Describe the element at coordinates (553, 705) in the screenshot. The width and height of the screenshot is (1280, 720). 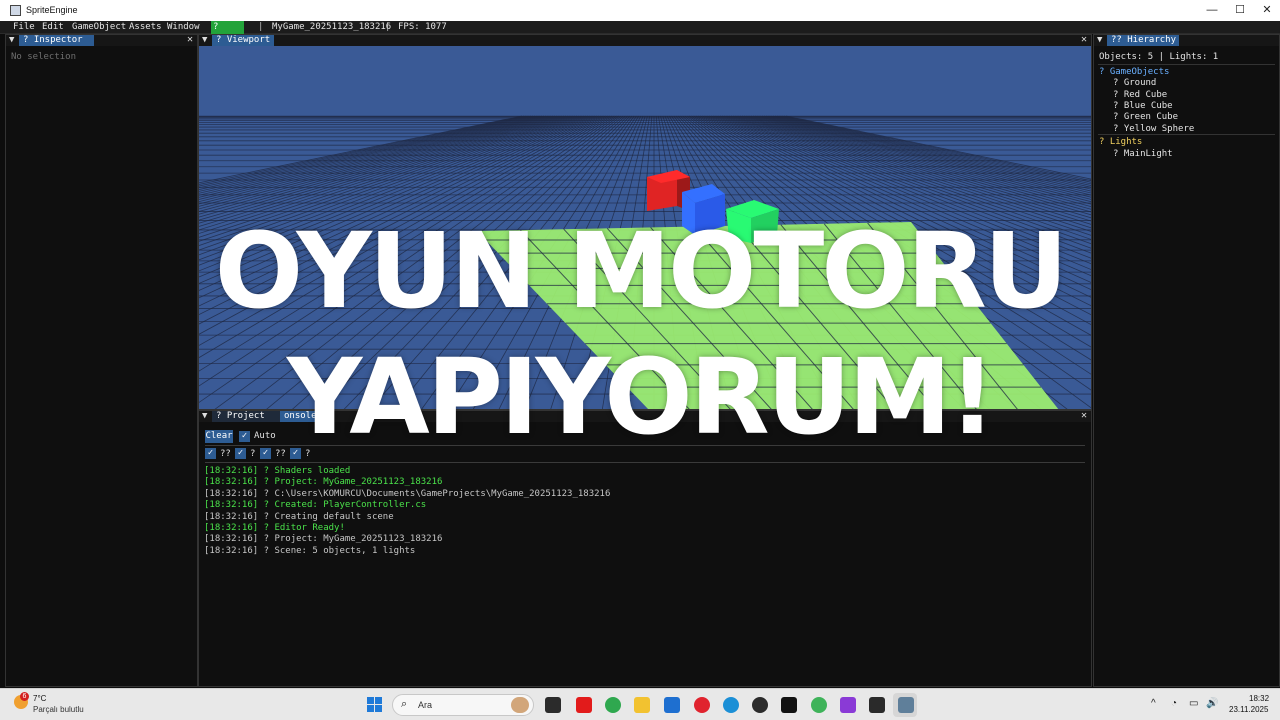
I see `file-explorer-taskview-icon` at that location.